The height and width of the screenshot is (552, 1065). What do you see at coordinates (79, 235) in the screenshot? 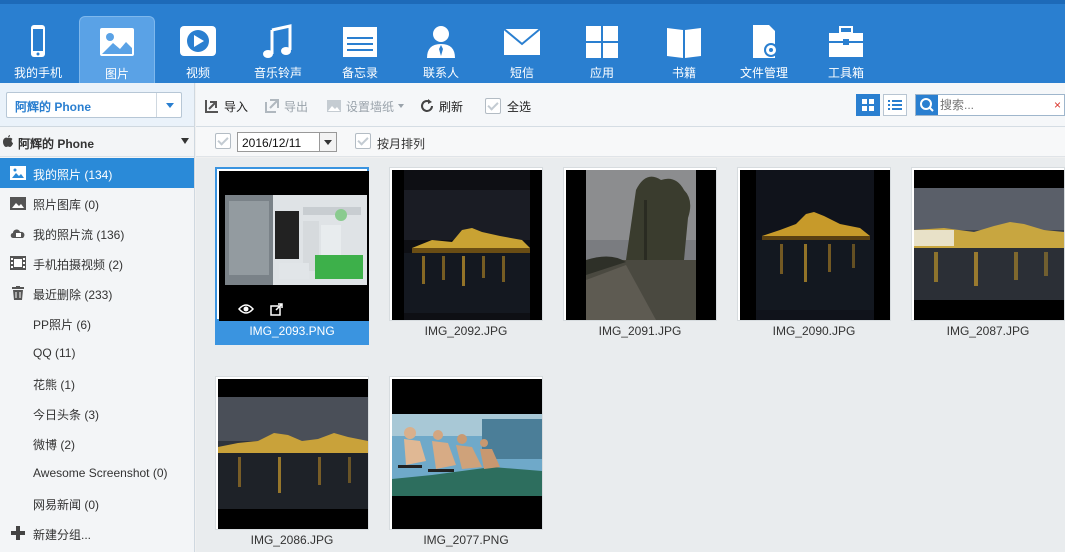
I see `sidebar-item-label: 我的照片流 (136)` at bounding box center [79, 235].